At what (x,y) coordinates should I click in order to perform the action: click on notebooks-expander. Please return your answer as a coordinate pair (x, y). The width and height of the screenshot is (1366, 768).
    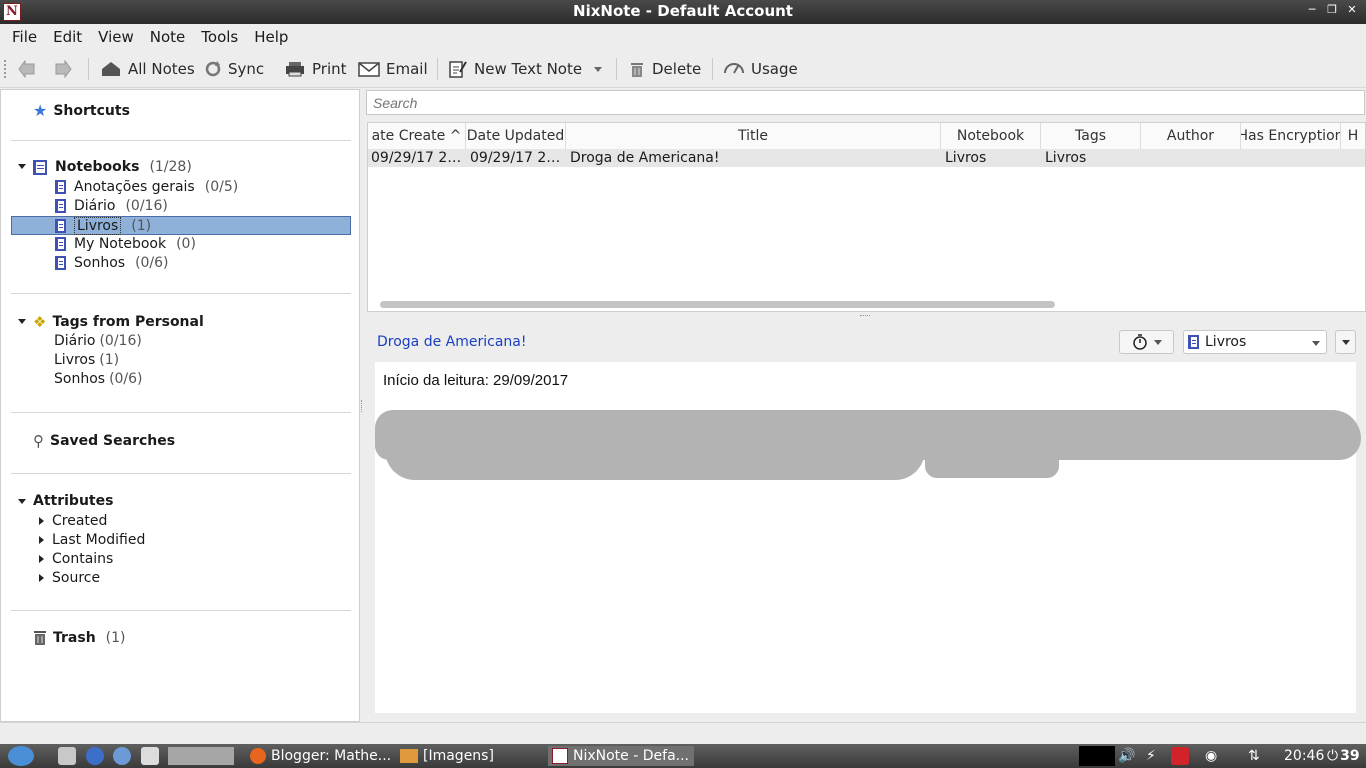
    Looking at the image, I should click on (22, 166).